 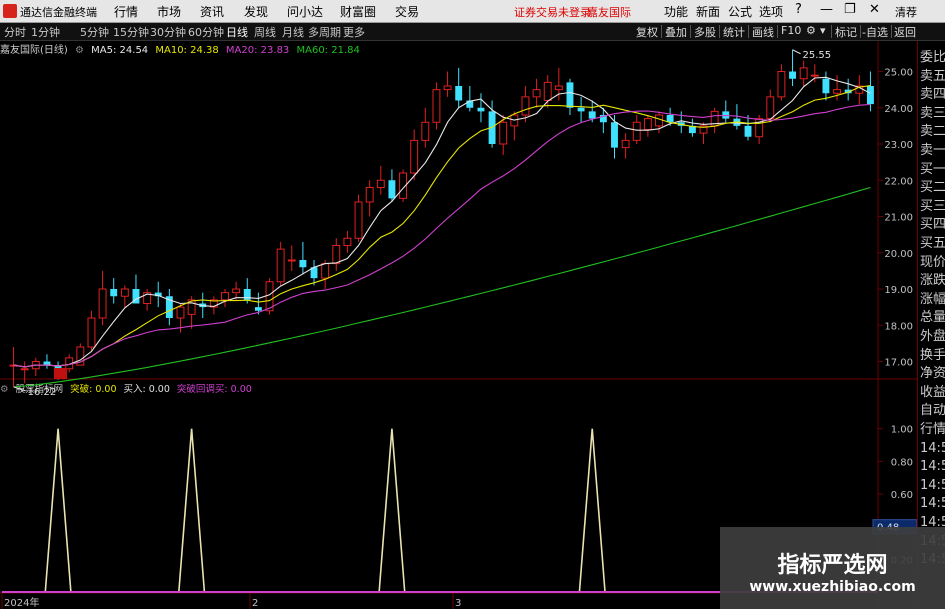 I want to click on sidebar-item-sell1: 卖一, so click(x=932, y=150).